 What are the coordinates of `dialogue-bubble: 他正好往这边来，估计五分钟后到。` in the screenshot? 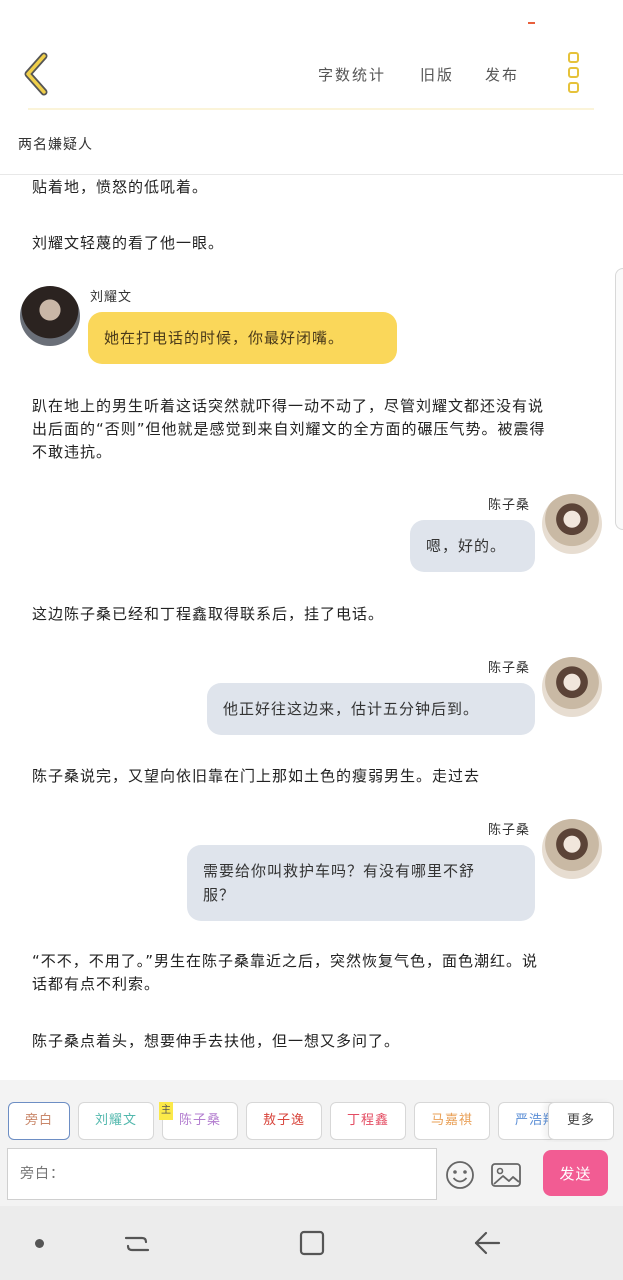 It's located at (371, 709).